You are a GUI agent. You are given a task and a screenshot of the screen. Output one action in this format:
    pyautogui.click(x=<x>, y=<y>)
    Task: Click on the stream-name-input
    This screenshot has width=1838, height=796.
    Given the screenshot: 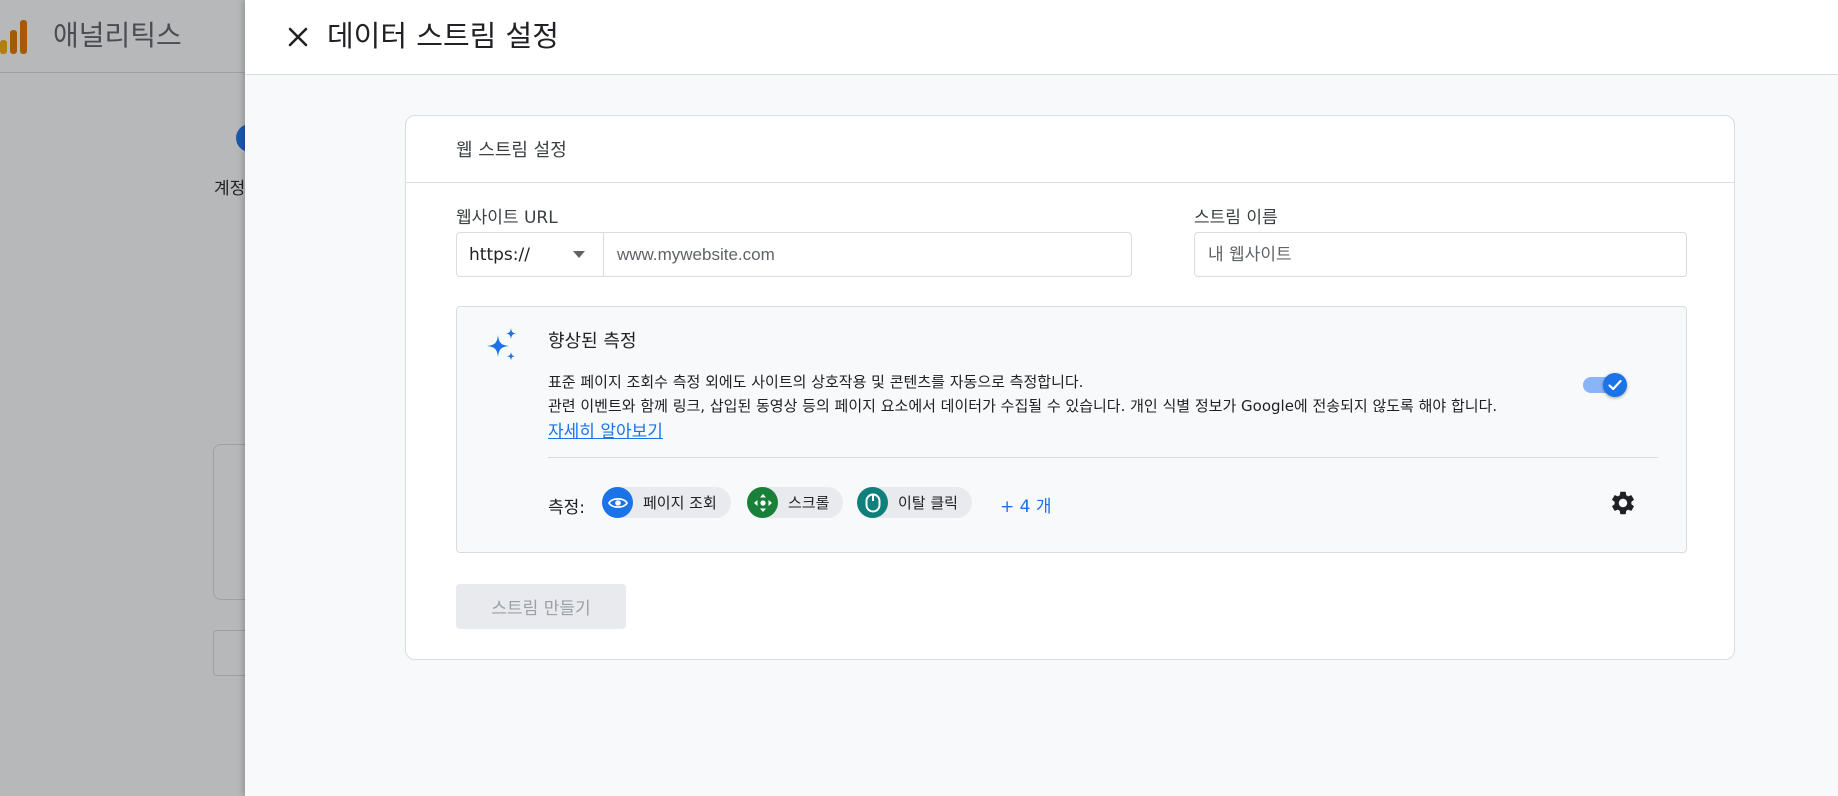 What is the action you would take?
    pyautogui.click(x=1440, y=254)
    